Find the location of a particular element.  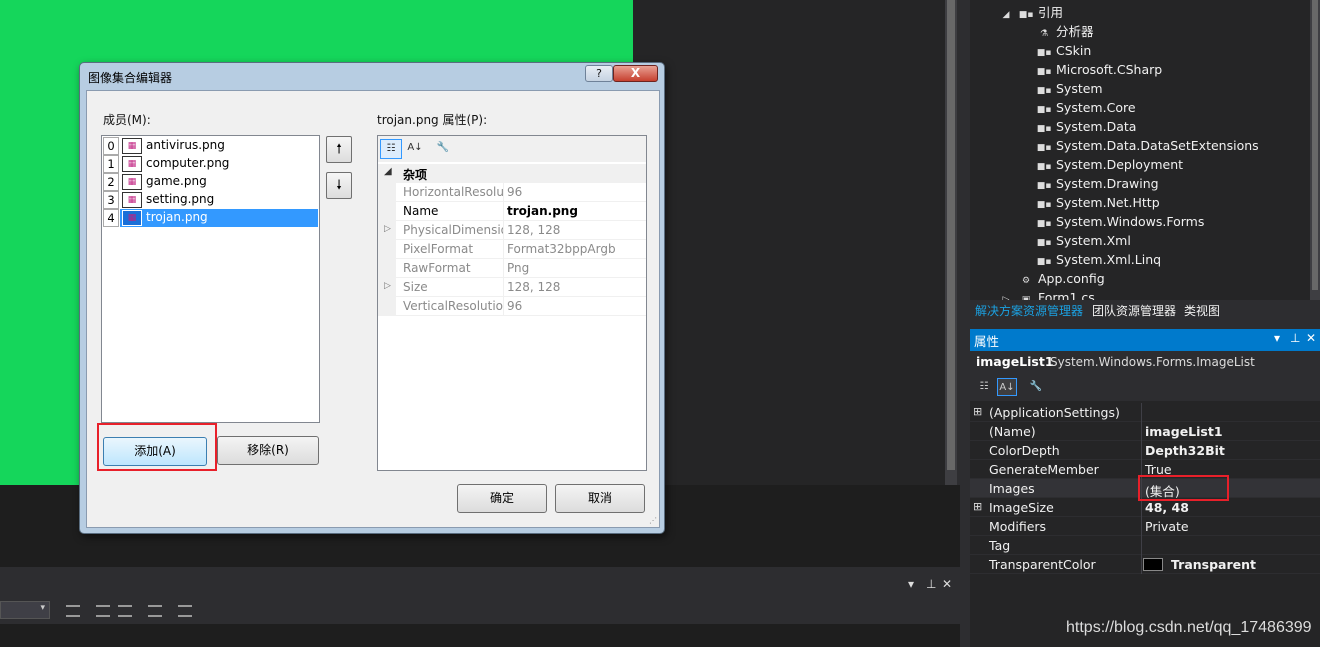

property-row: PixelFormat Format32bppArgb is located at coordinates (512, 249).